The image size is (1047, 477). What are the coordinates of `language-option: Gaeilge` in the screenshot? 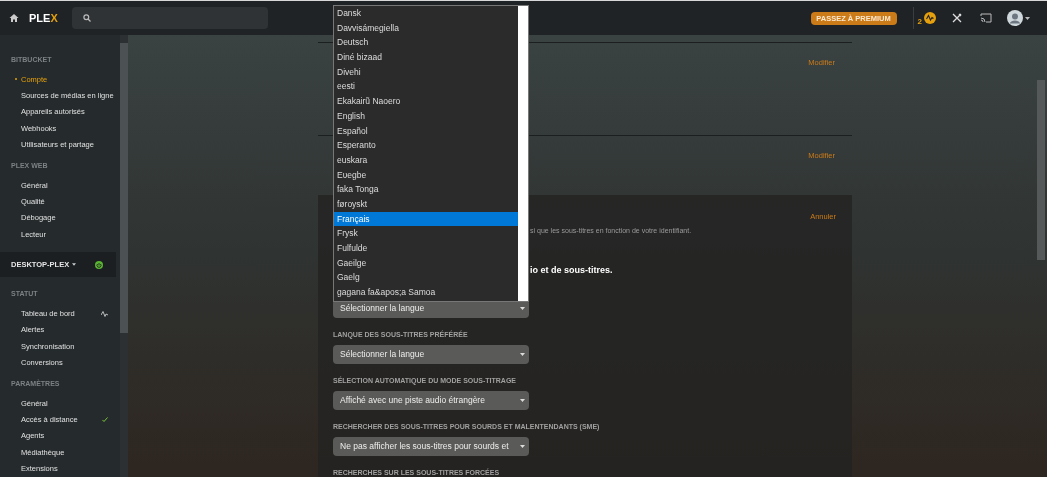 It's located at (426, 263).